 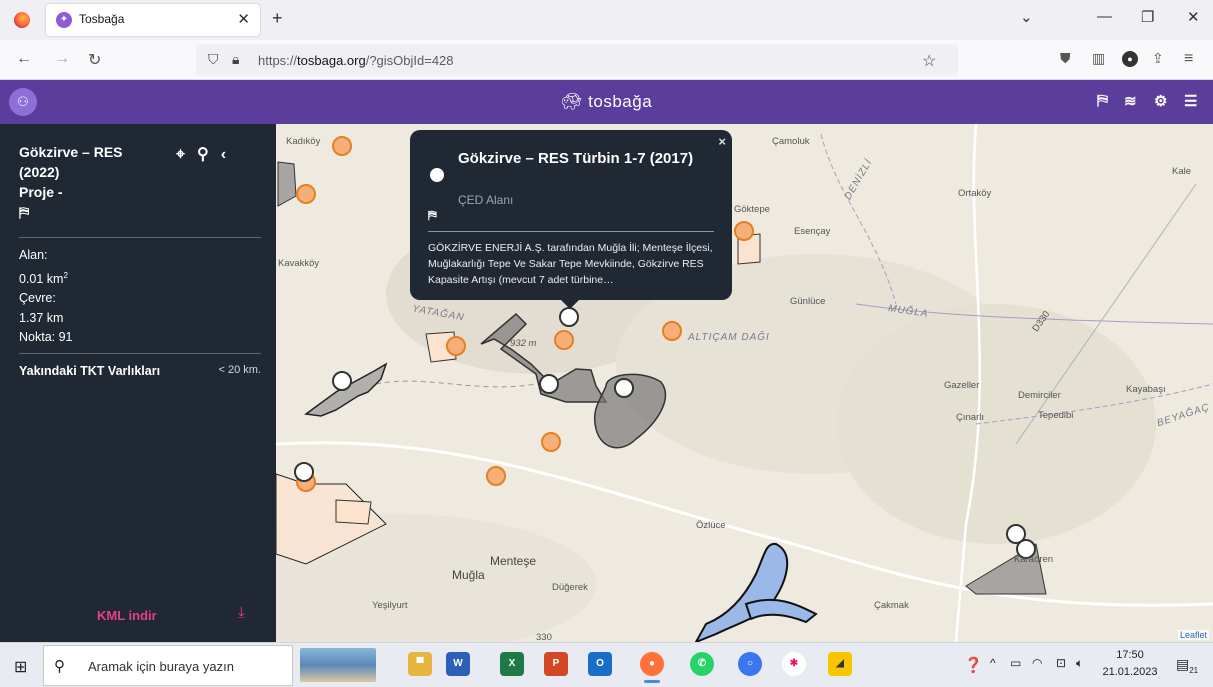 What do you see at coordinates (512, 664) in the screenshot?
I see `excel-icon: X` at bounding box center [512, 664].